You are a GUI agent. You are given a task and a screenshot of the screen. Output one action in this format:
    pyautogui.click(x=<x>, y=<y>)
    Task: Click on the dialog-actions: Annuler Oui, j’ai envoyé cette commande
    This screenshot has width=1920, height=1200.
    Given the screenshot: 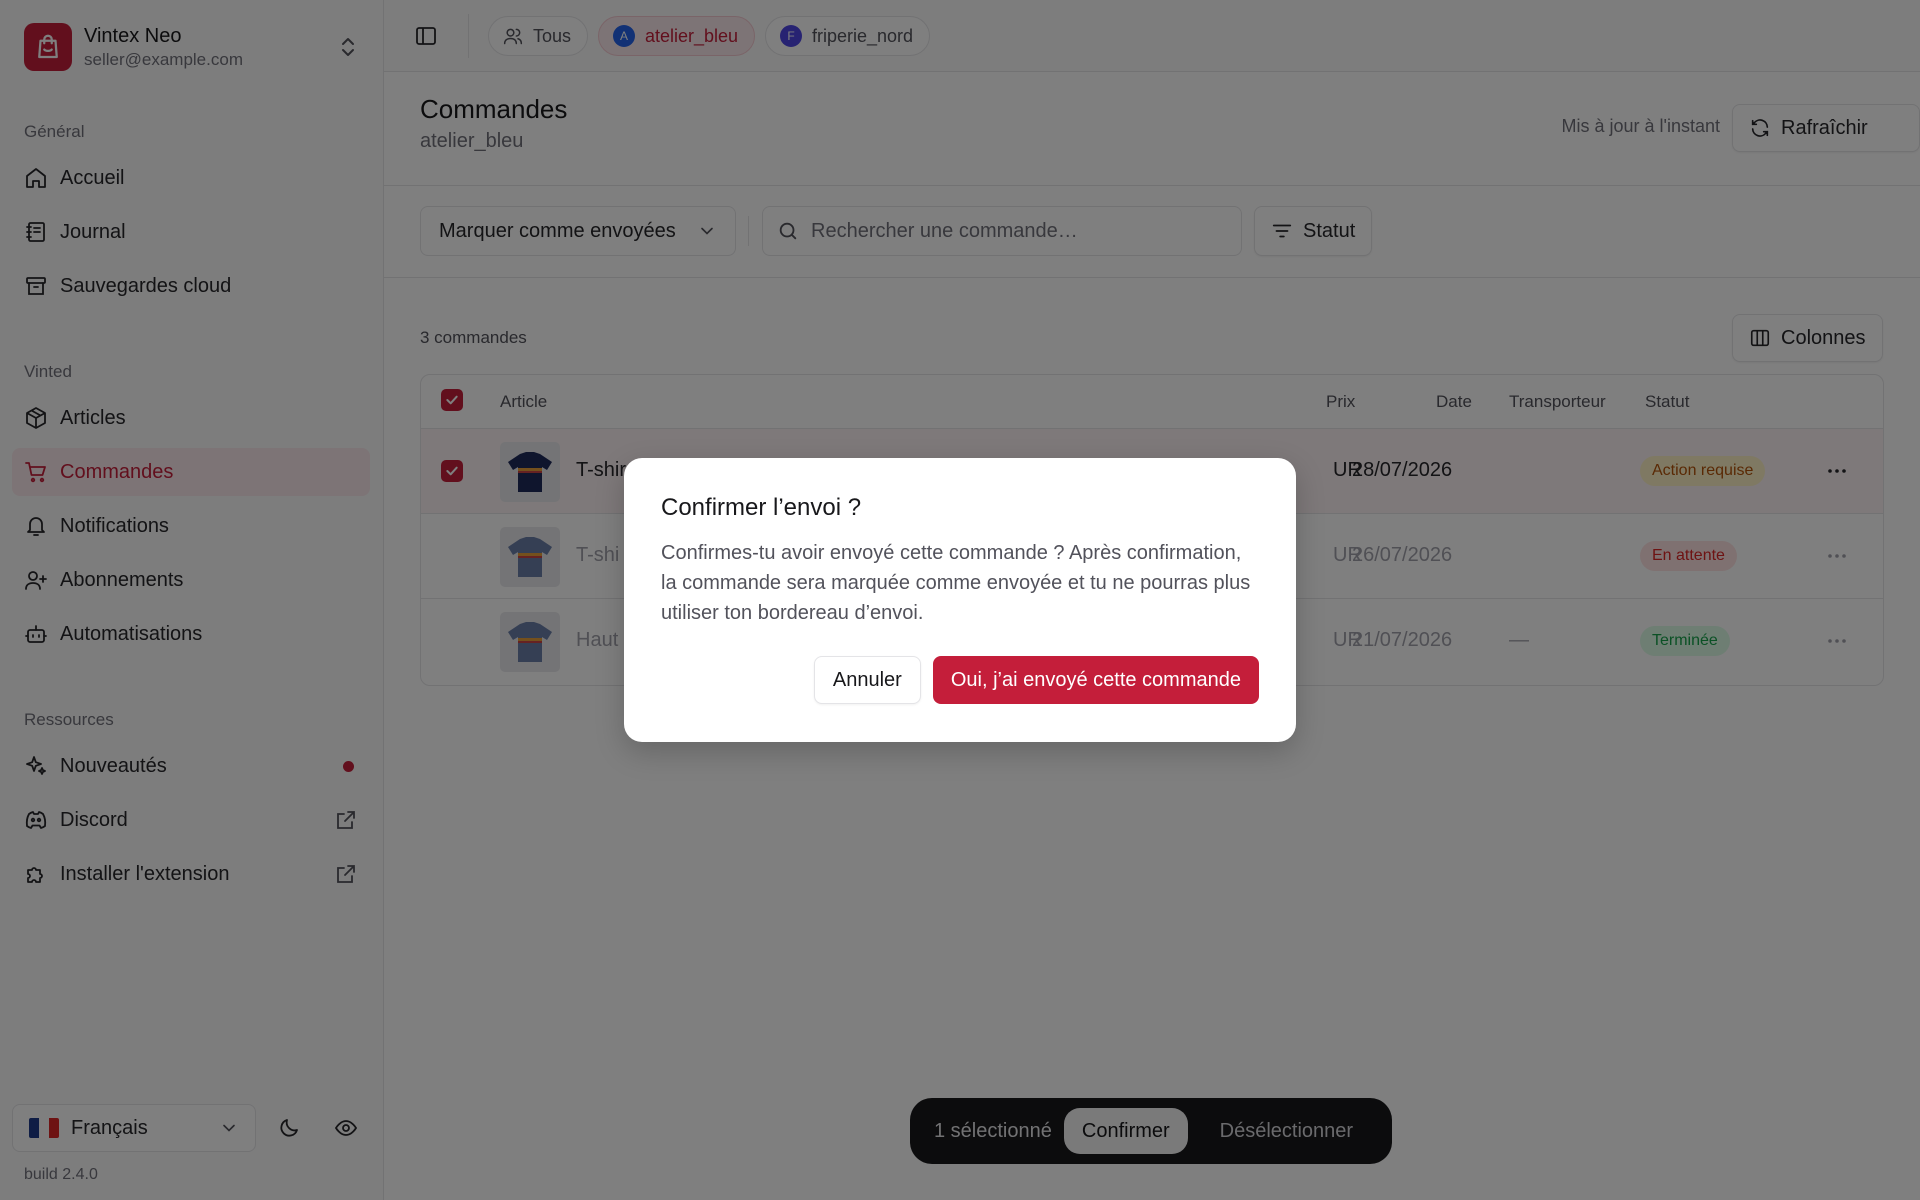 What is the action you would take?
    pyautogui.click(x=1036, y=680)
    